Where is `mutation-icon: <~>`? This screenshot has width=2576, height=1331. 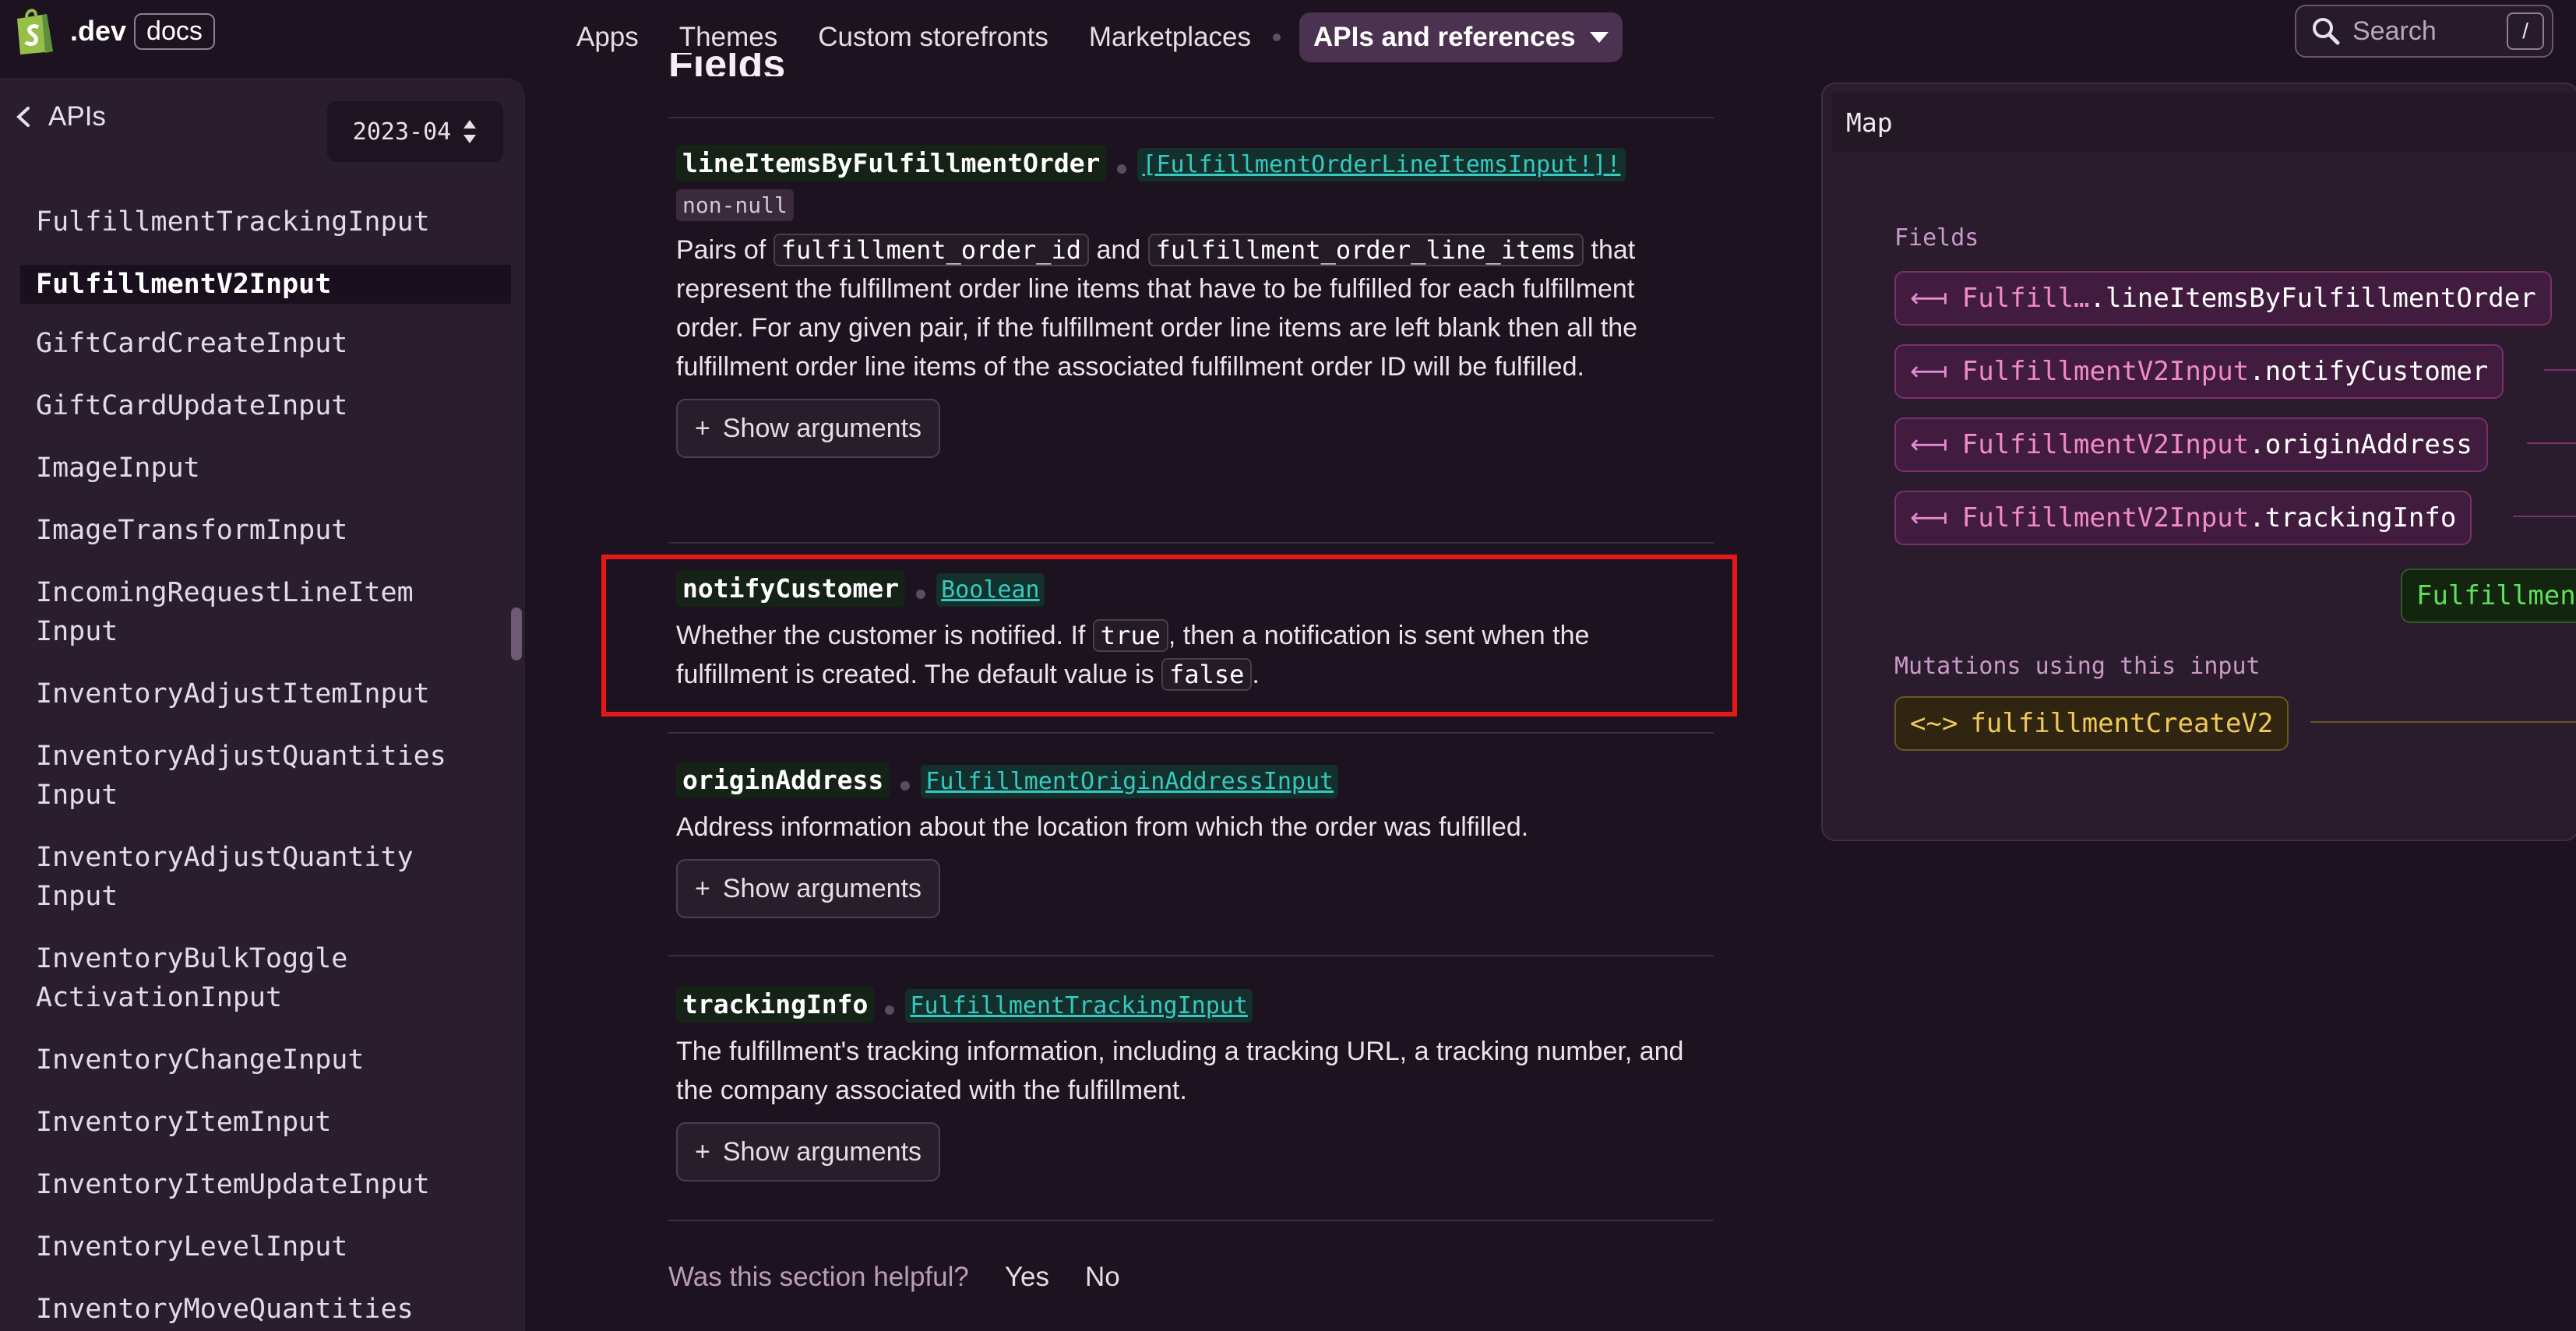 mutation-icon: <~> is located at coordinates (1934, 723).